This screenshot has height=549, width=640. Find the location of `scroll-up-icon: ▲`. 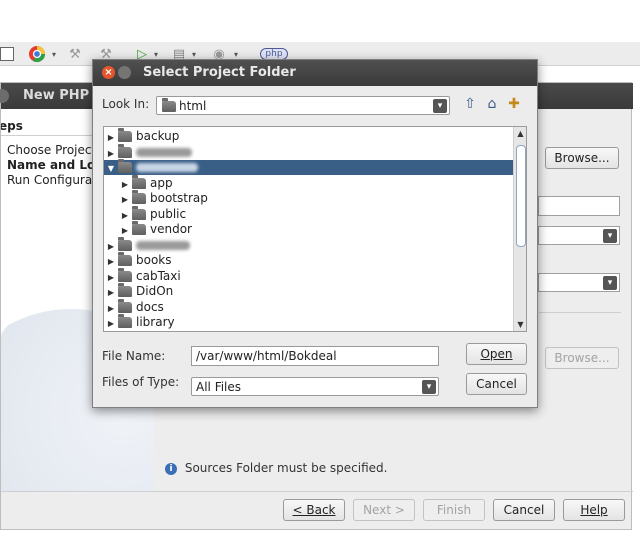

scroll-up-icon: ▲ is located at coordinates (520, 133).